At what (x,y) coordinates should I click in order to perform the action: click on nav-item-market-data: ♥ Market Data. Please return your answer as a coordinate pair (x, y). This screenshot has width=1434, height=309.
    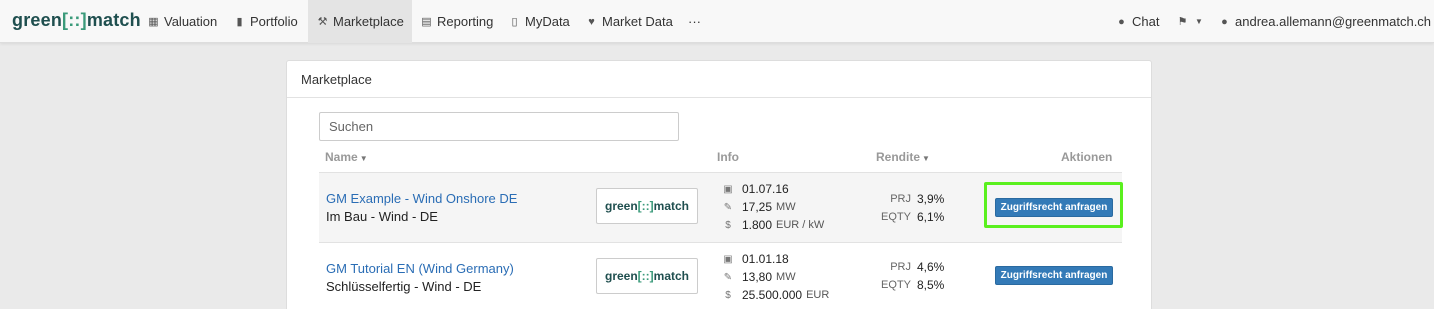
    Looking at the image, I should click on (629, 21).